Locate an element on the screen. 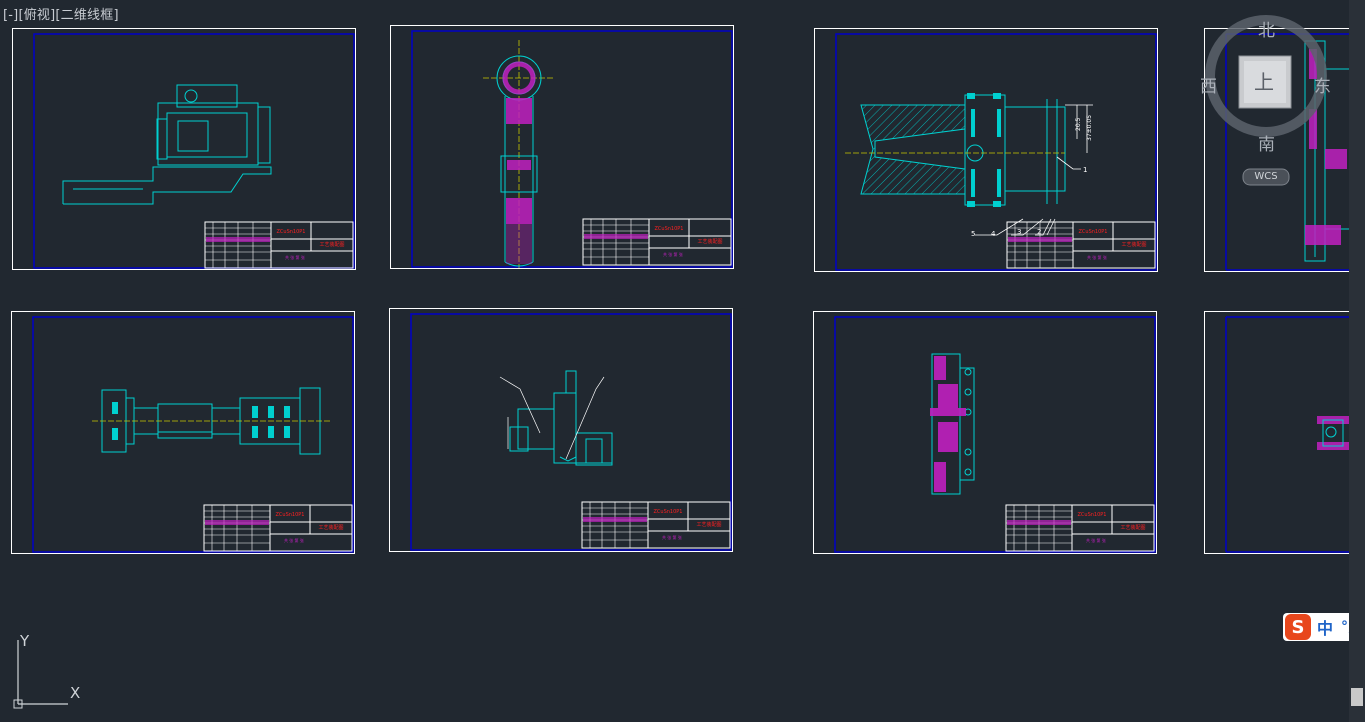 Image resolution: width=1365 pixels, height=722 pixels. drawing-sheet-2: ZCuSn10P1 工艺装配图 共 张 第 张 is located at coordinates (562, 147).